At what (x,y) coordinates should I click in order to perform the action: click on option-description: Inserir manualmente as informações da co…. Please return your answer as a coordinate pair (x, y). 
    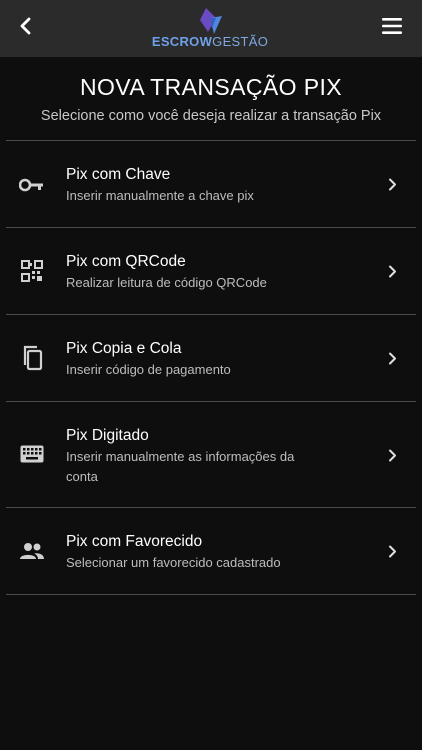
    Looking at the image, I should click on (180, 466).